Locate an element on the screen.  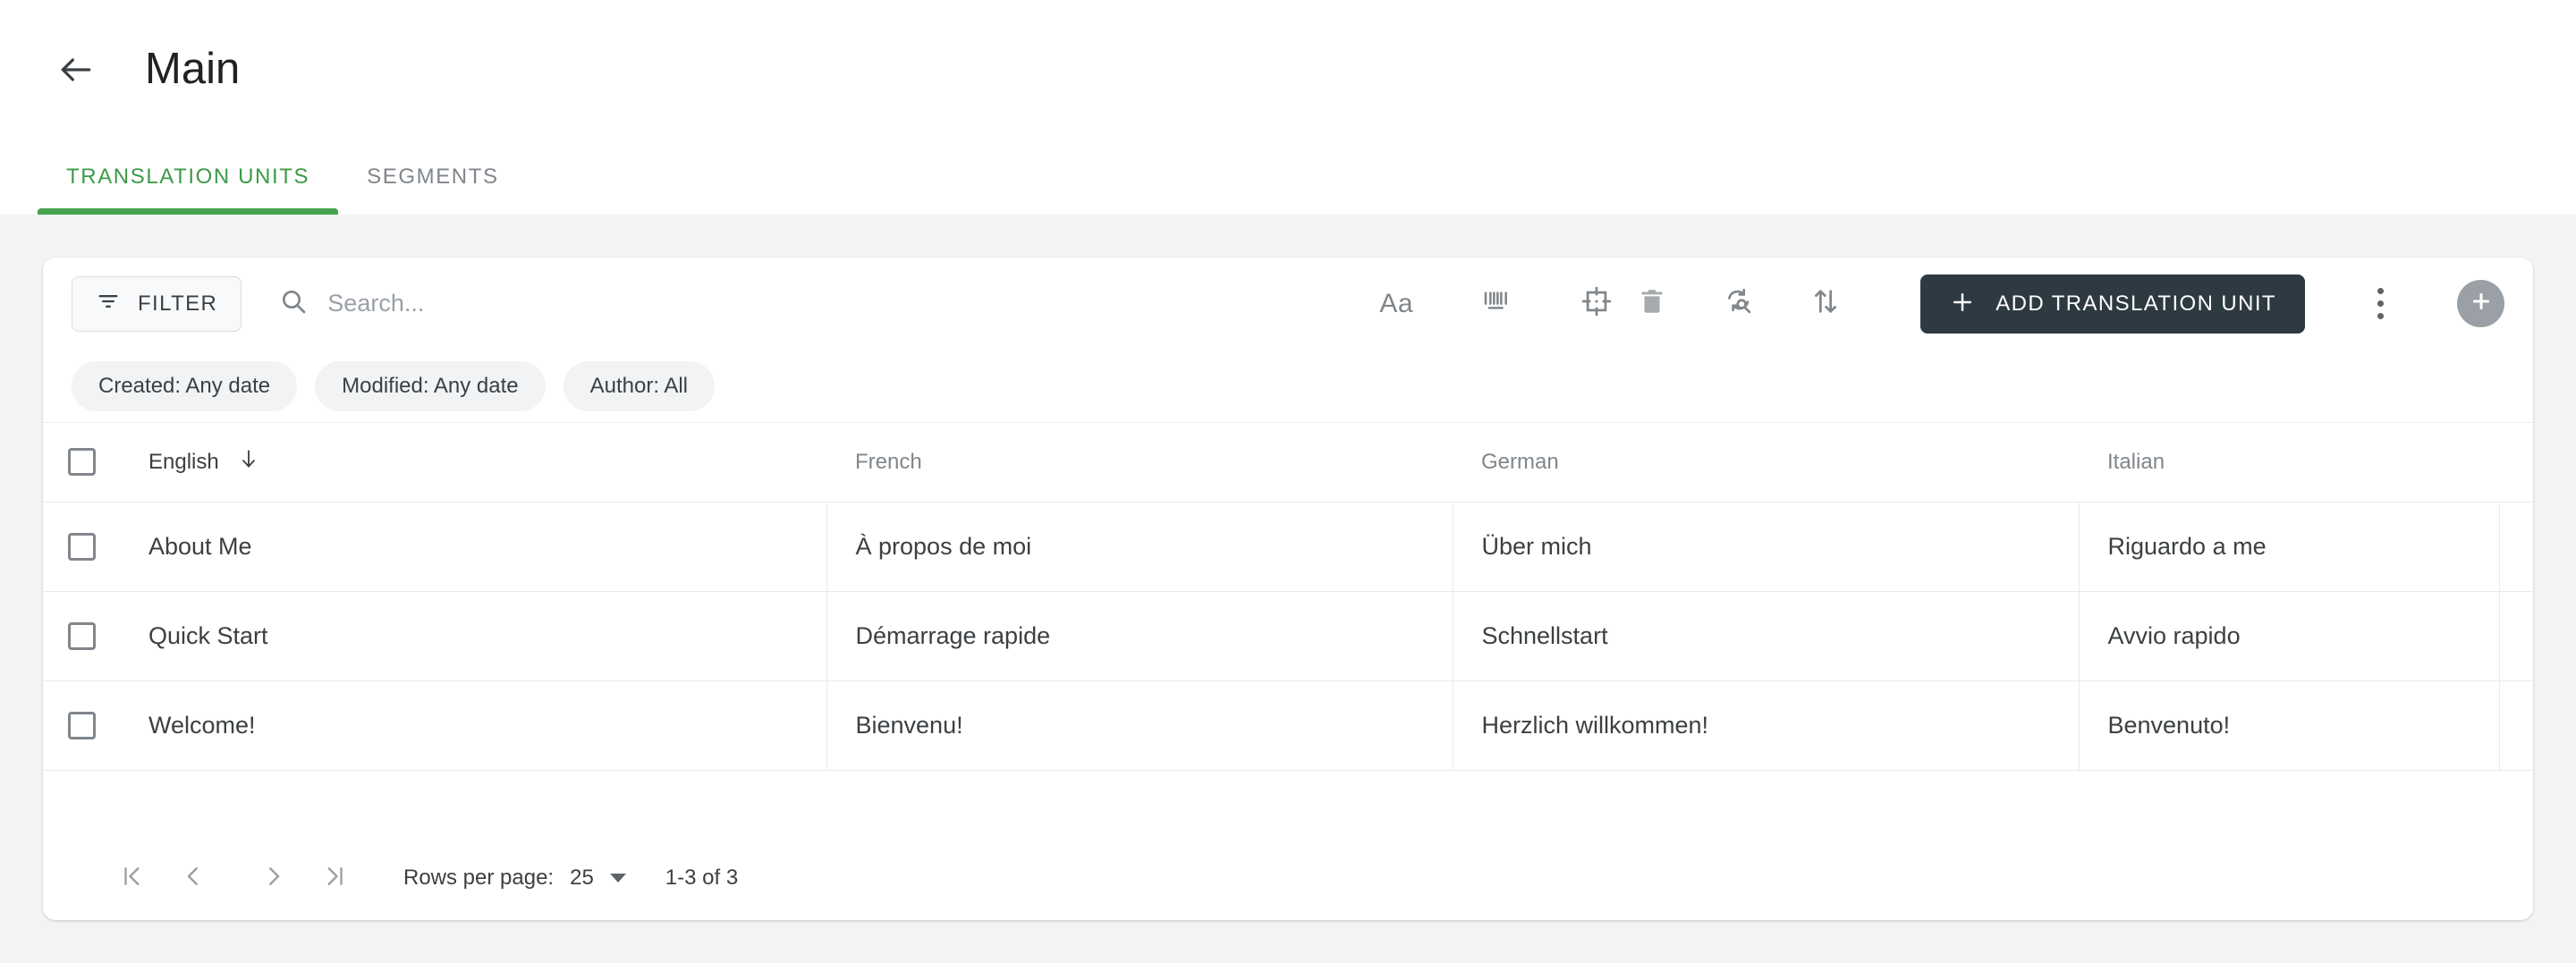
select-all-header is located at coordinates (81, 463).